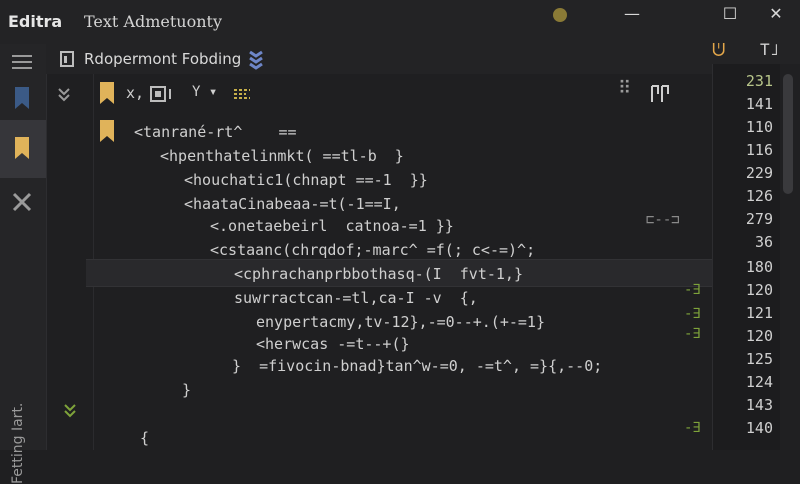 This screenshot has height=484, width=800. I want to click on line-number: 229, so click(759, 173).